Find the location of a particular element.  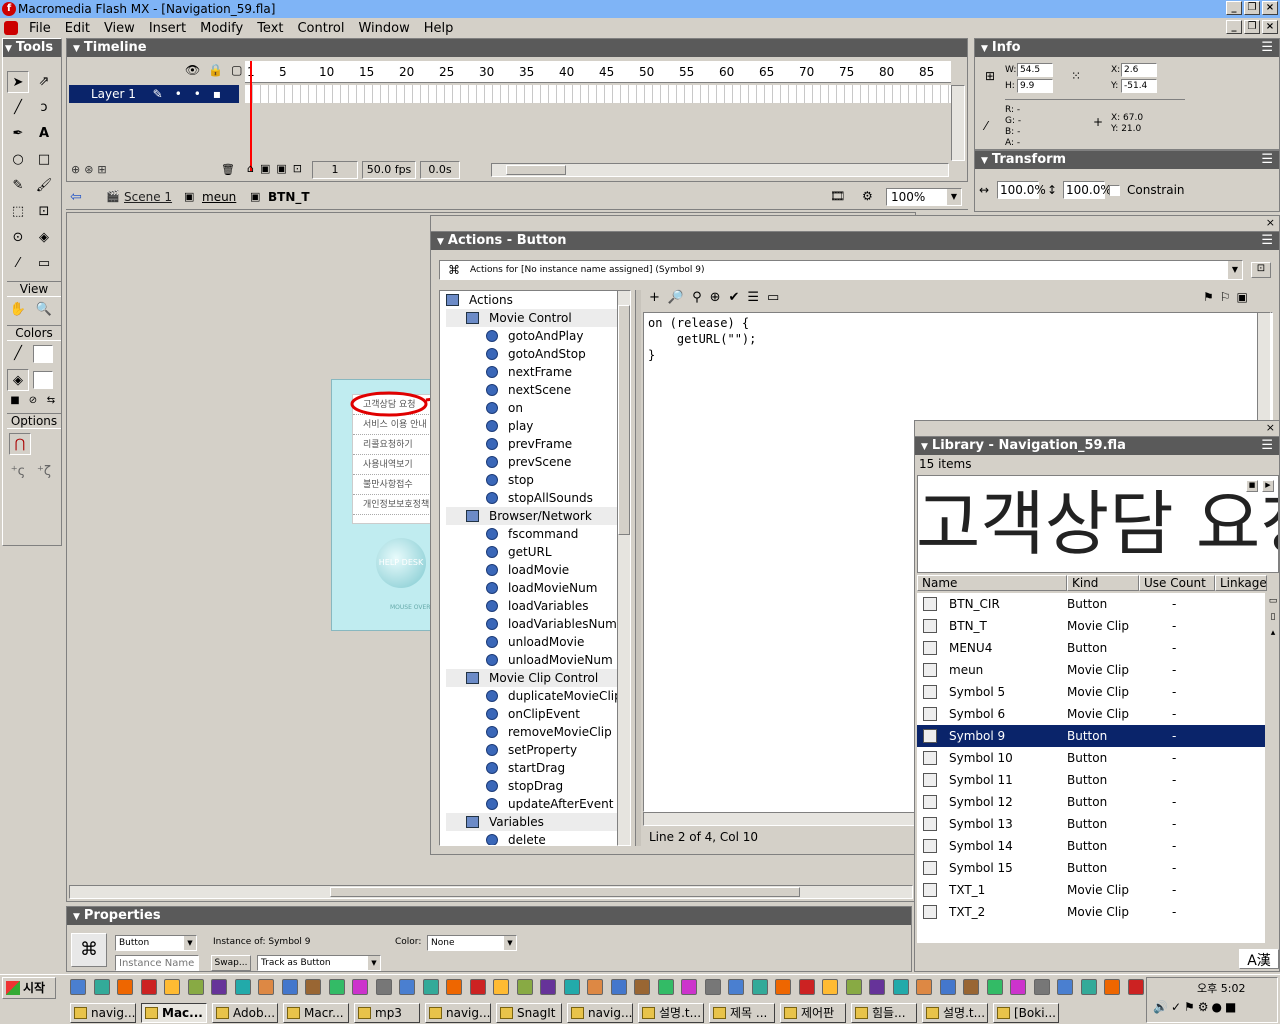

library-row: Symbol 14 Button - is located at coordinates (1091, 846).